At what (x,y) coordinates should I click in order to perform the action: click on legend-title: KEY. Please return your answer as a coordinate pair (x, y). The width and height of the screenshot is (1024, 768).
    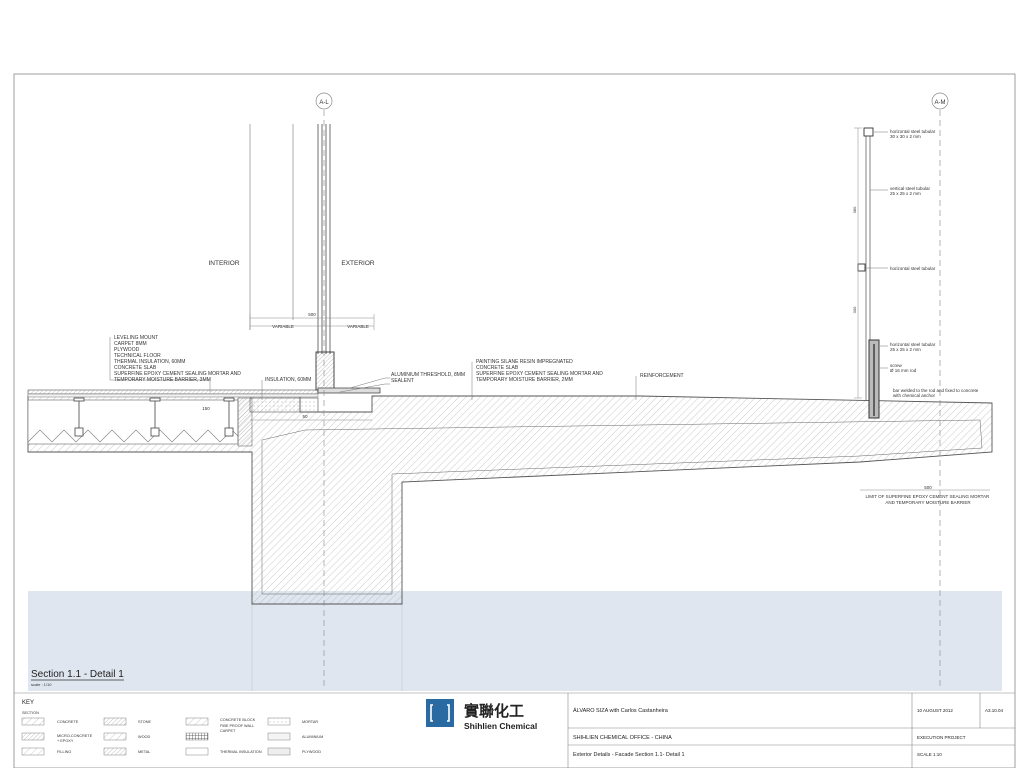
    Looking at the image, I should click on (28, 703).